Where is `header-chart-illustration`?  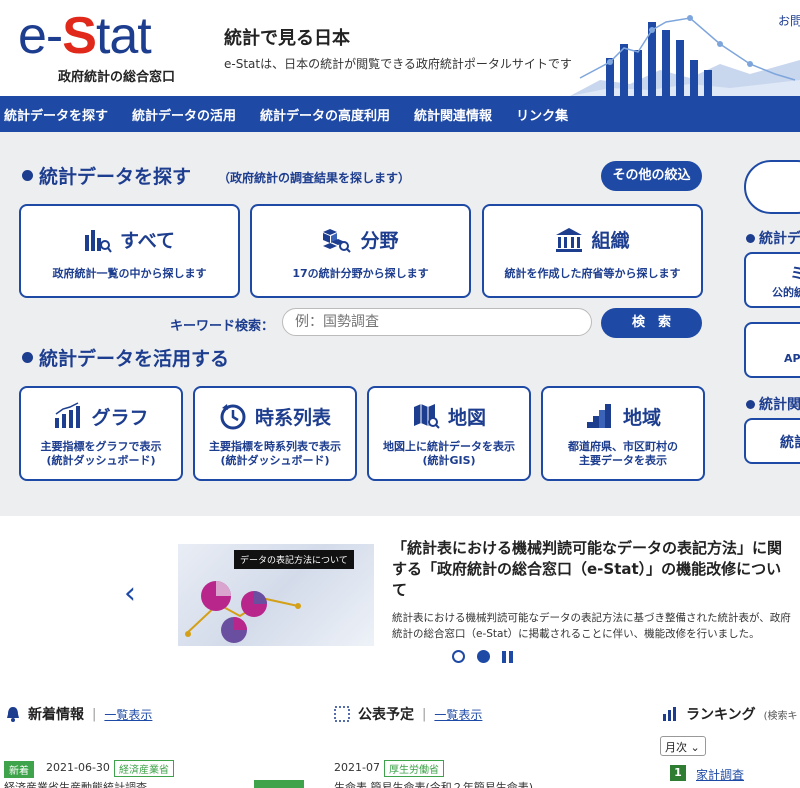 header-chart-illustration is located at coordinates (685, 55).